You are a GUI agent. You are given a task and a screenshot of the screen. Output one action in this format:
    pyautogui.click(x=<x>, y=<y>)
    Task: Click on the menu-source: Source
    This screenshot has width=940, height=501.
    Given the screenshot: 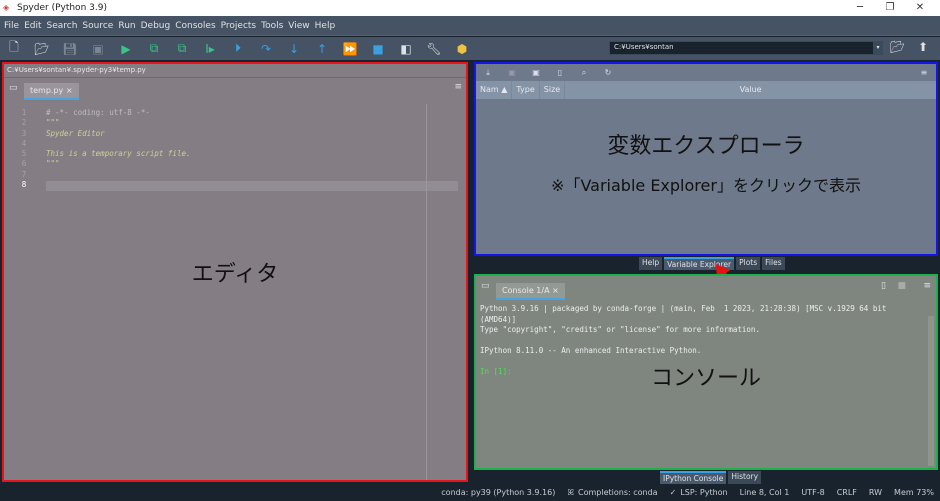 What is the action you would take?
    pyautogui.click(x=97, y=26)
    